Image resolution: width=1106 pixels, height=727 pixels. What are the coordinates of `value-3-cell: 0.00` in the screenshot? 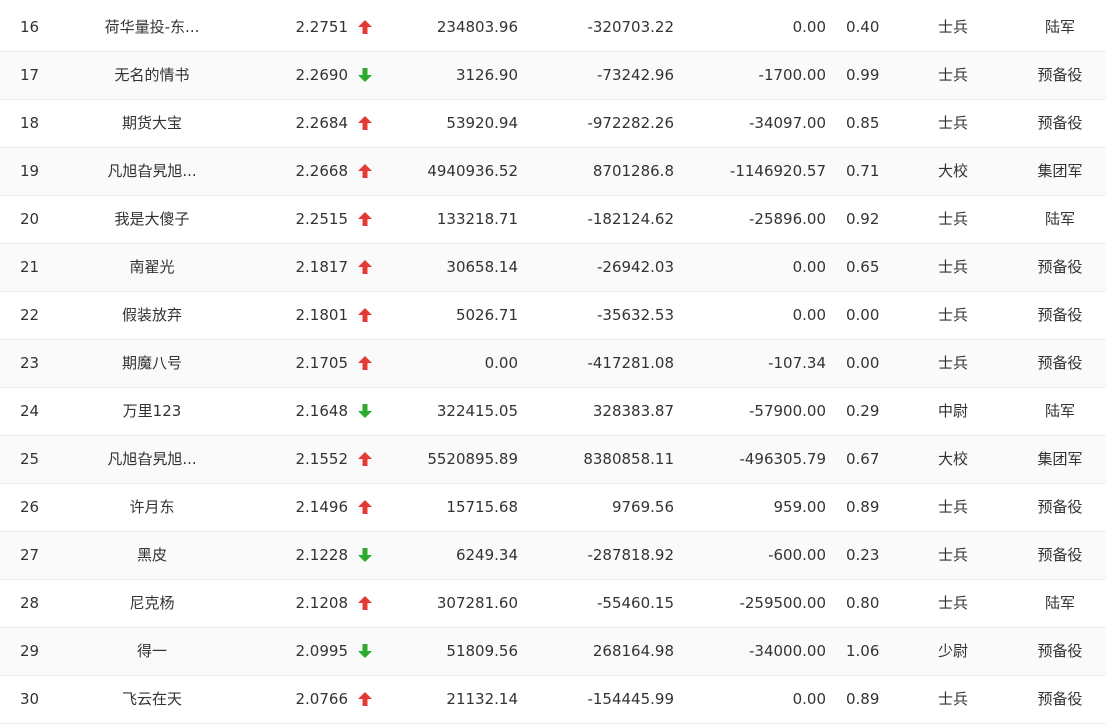 It's located at (809, 699).